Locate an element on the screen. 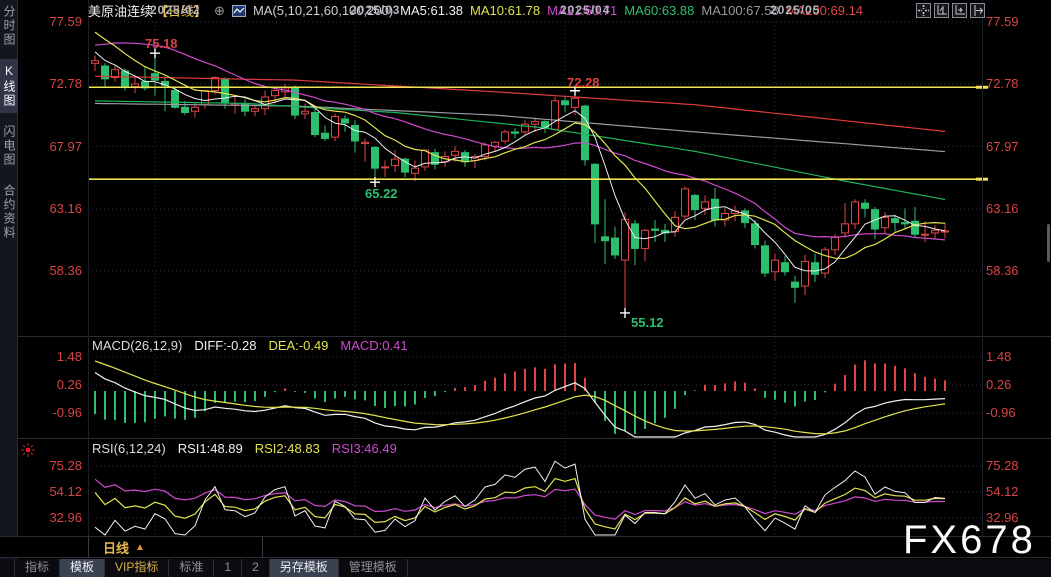  macd-axis-label-right: 1.48 is located at coordinates (999, 356).